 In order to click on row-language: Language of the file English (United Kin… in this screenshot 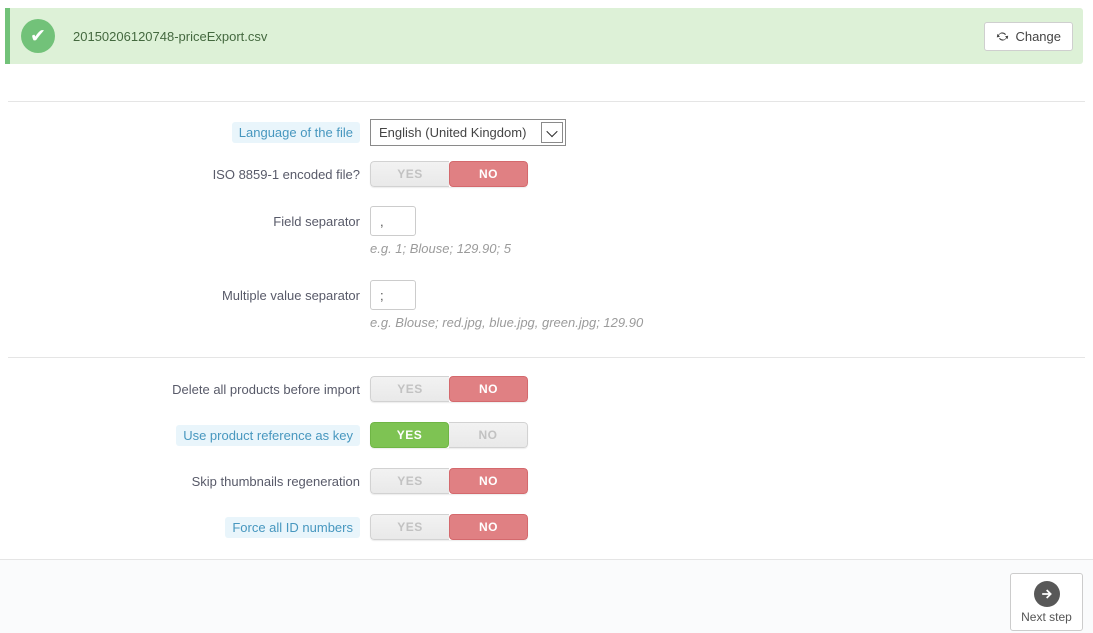, I will do `click(546, 132)`.